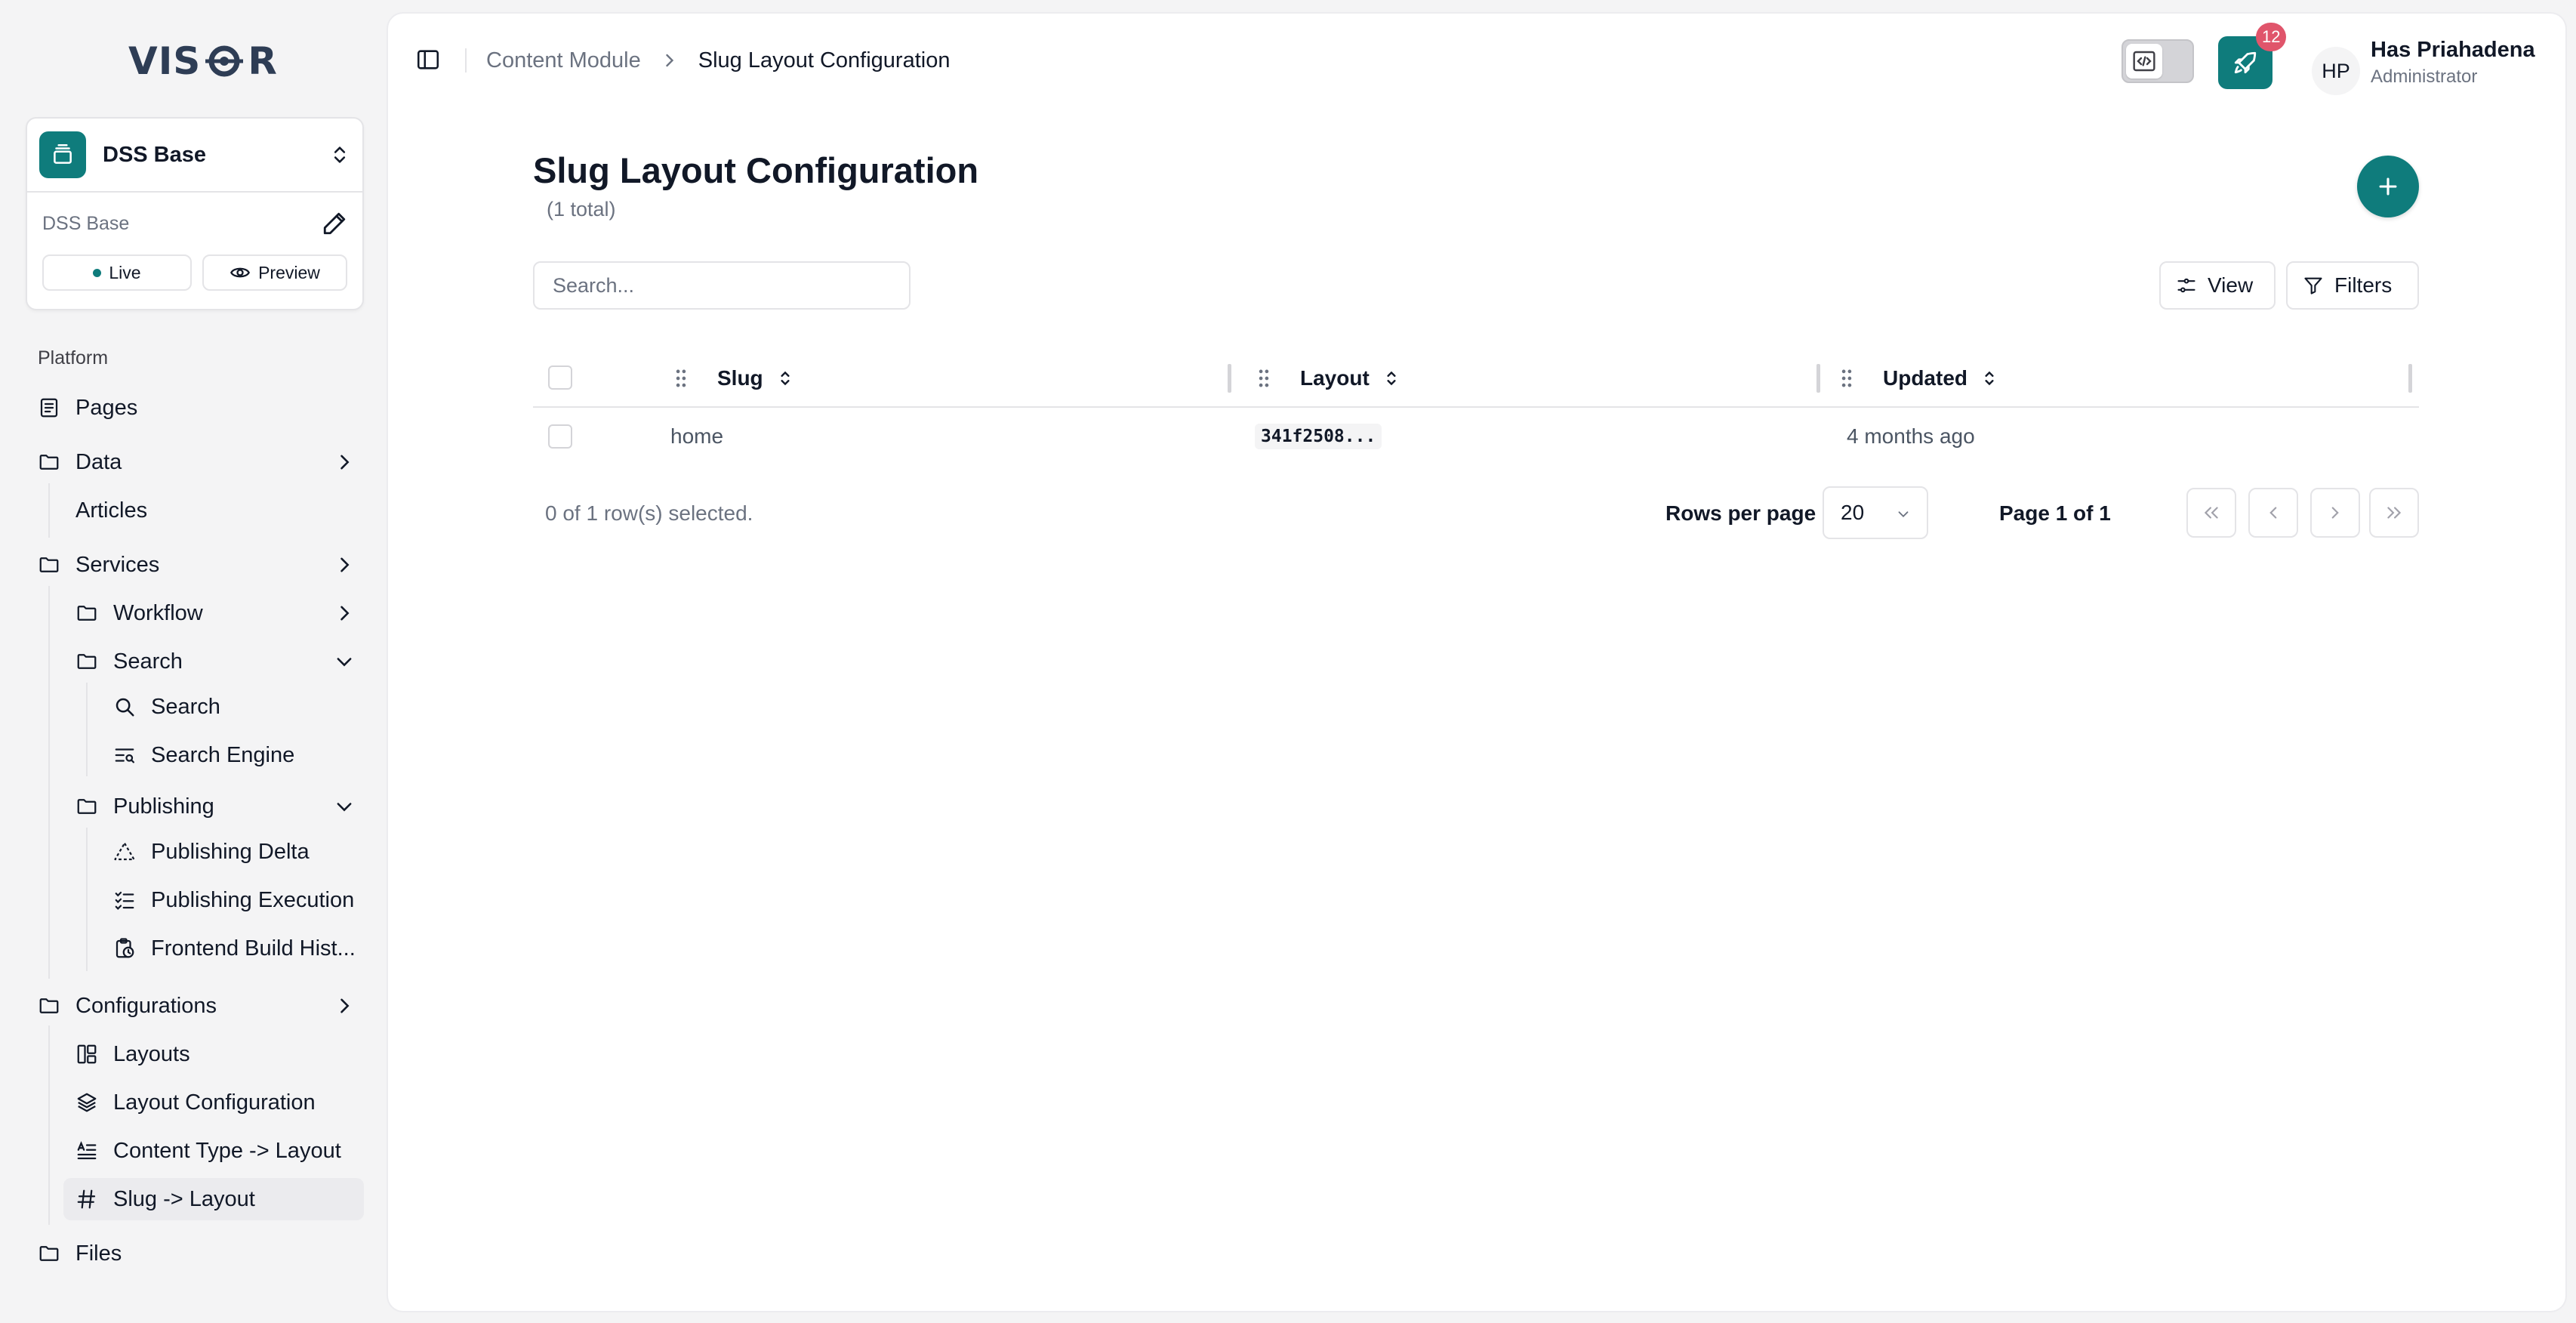 The width and height of the screenshot is (2576, 1323). I want to click on live-button: Live, so click(117, 272).